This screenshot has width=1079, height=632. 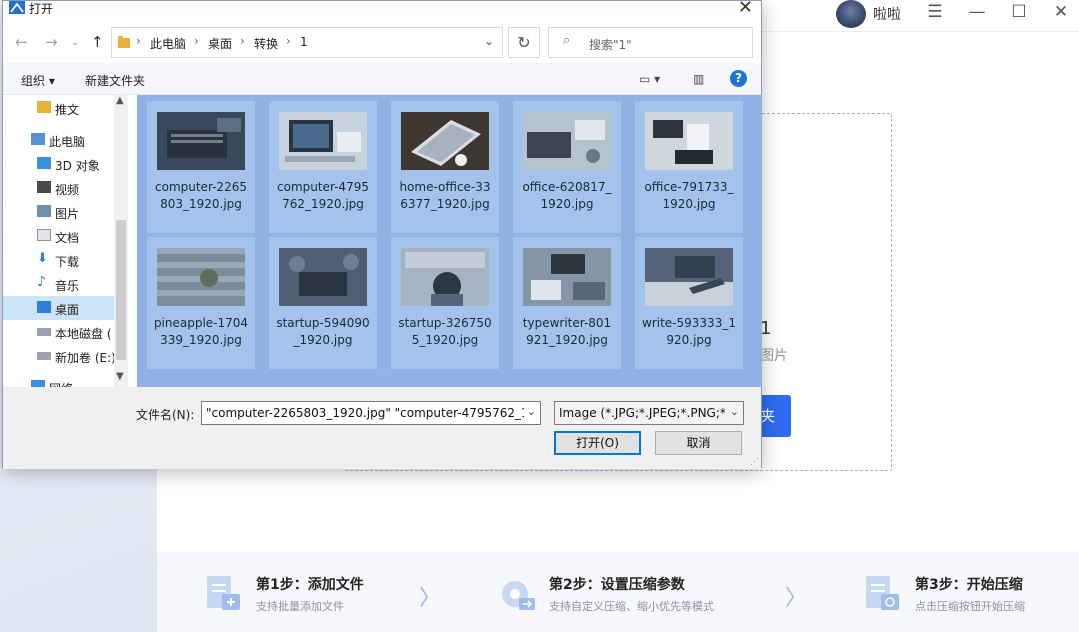 I want to click on nav-item-pictures: 图片, so click(x=59, y=212).